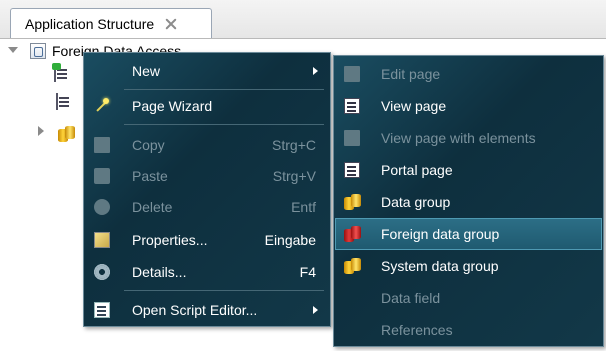 The image size is (606, 351). Describe the element at coordinates (152, 207) in the screenshot. I see `menu-item-label: Delete` at that location.